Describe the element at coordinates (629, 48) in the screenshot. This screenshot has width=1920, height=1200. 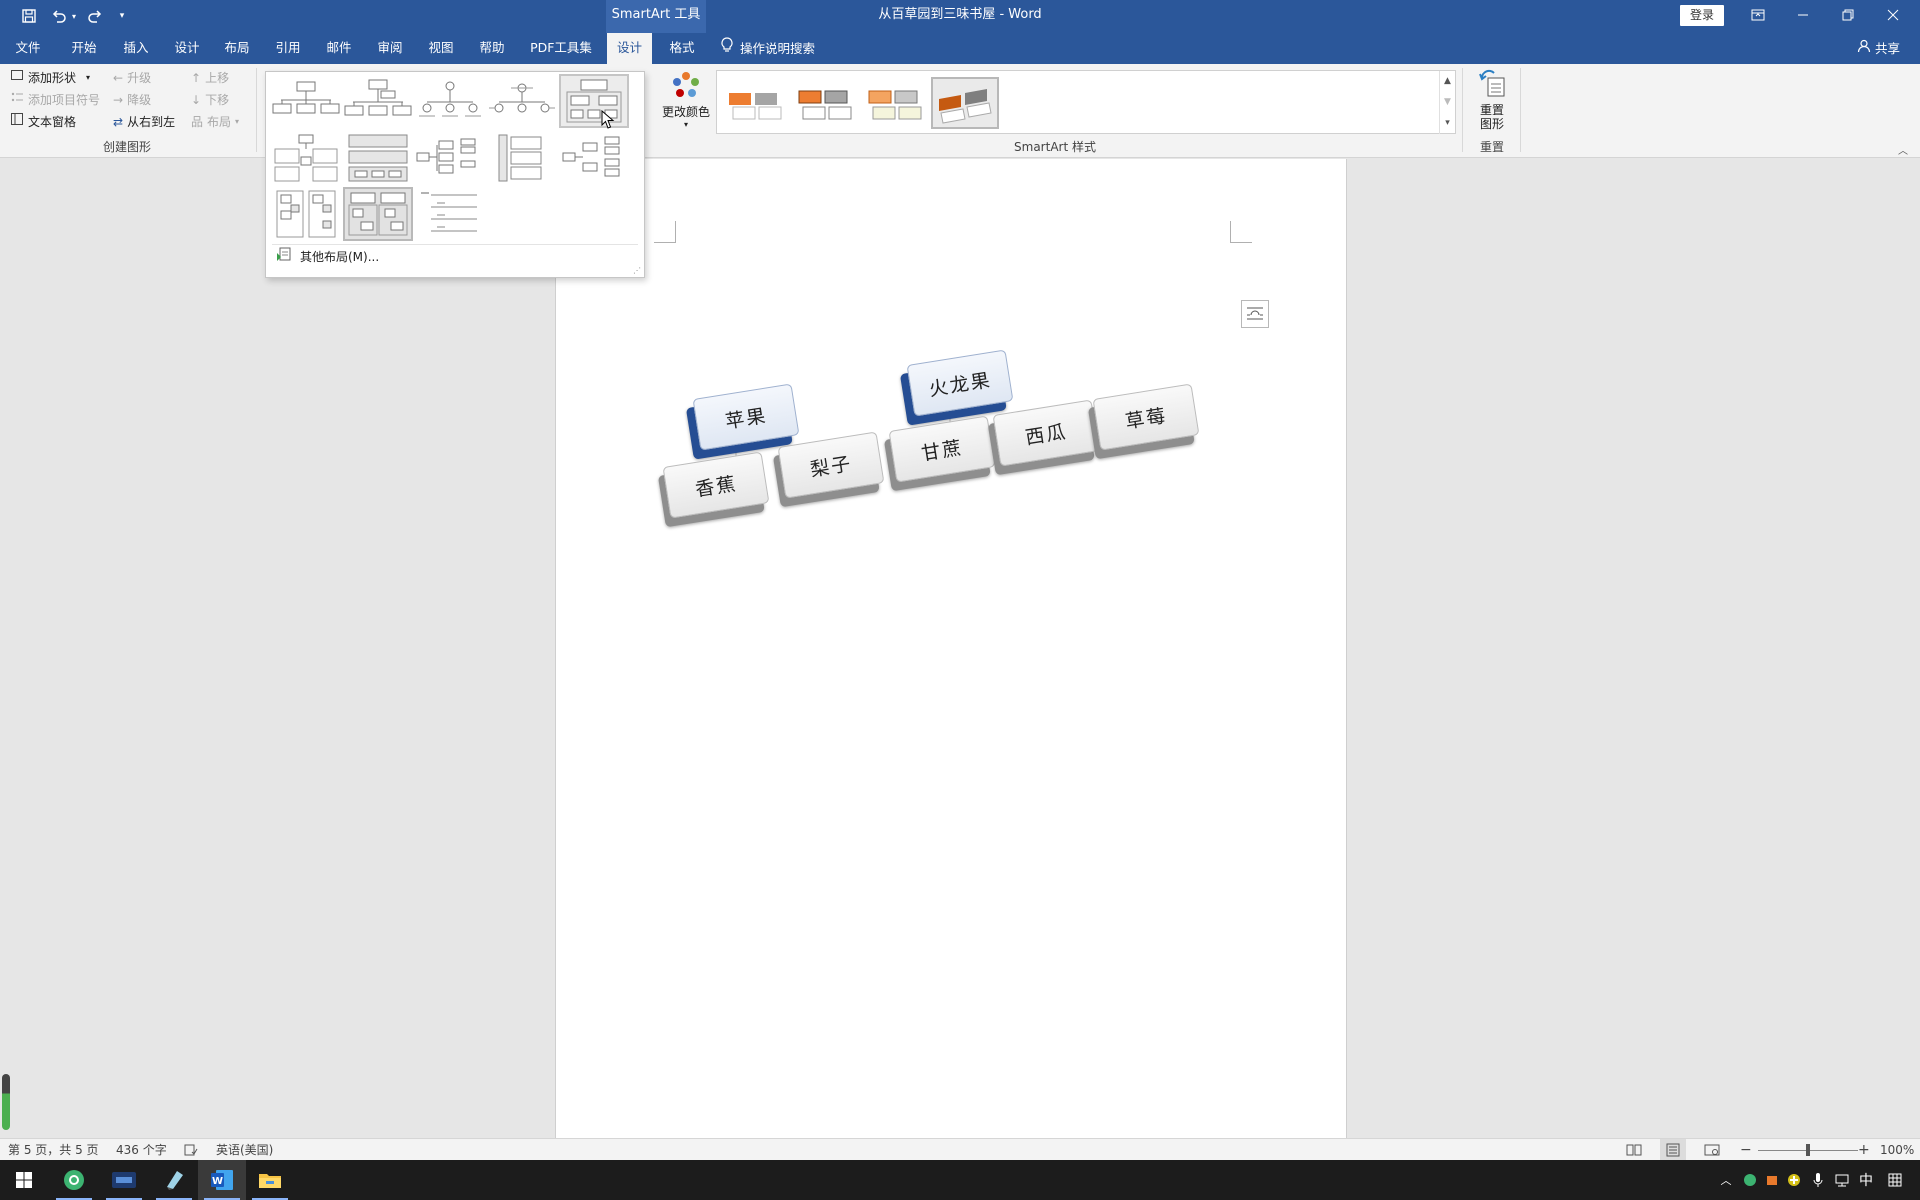
I see `tab-smartart-design: 设计` at that location.